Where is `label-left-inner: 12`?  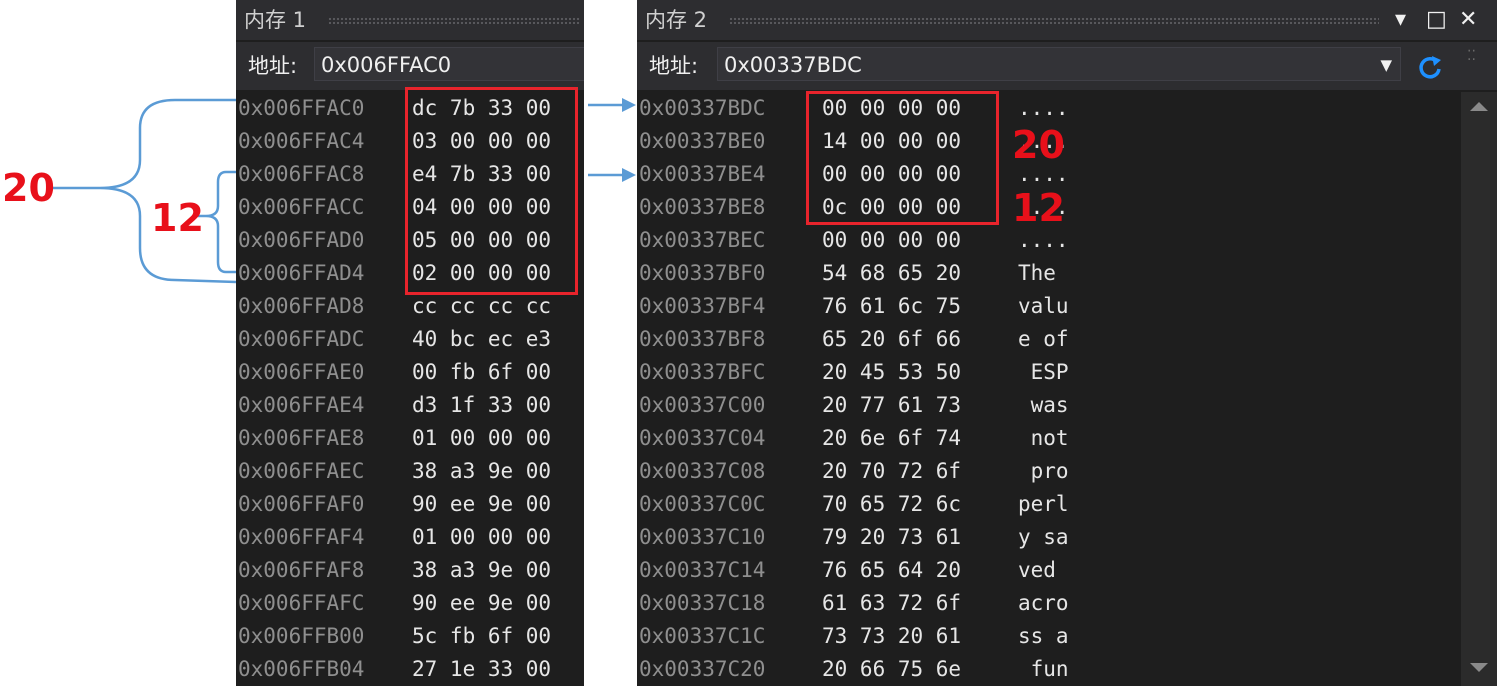
label-left-inner: 12 is located at coordinates (177, 218).